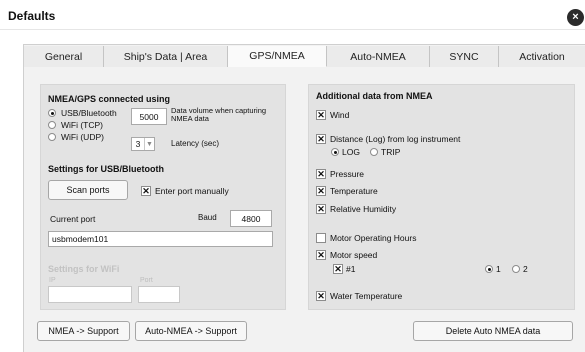 This screenshot has height=352, width=585. Describe the element at coordinates (160, 239) in the screenshot. I see `current-port-input: usbmodem101` at that location.